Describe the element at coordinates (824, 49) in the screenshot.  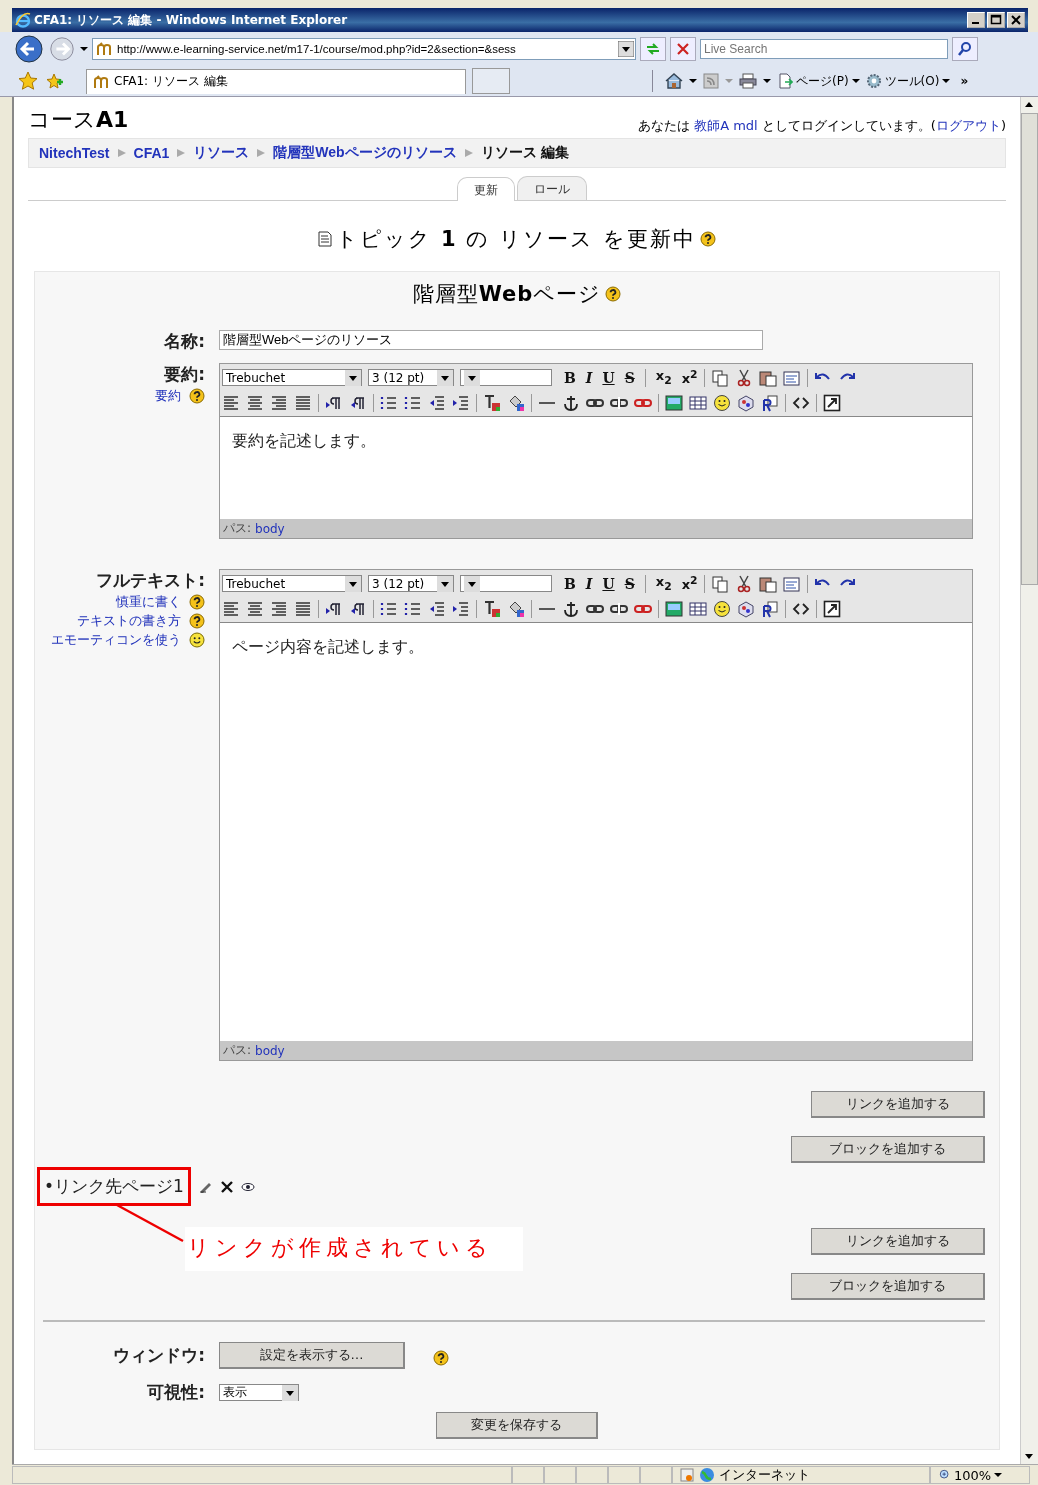
I see `search-field: Live Search` at that location.